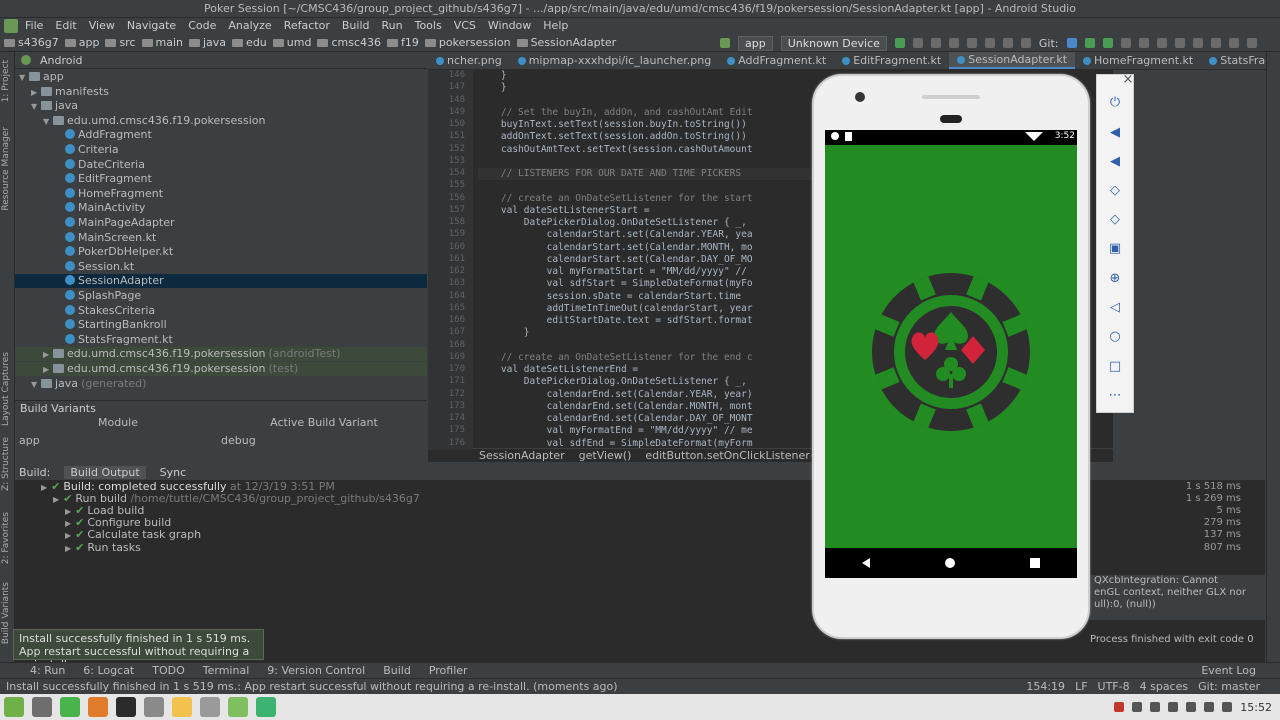 The height and width of the screenshot is (720, 1280). Describe the element at coordinates (1025, 43) in the screenshot. I see `stop-icon` at that location.